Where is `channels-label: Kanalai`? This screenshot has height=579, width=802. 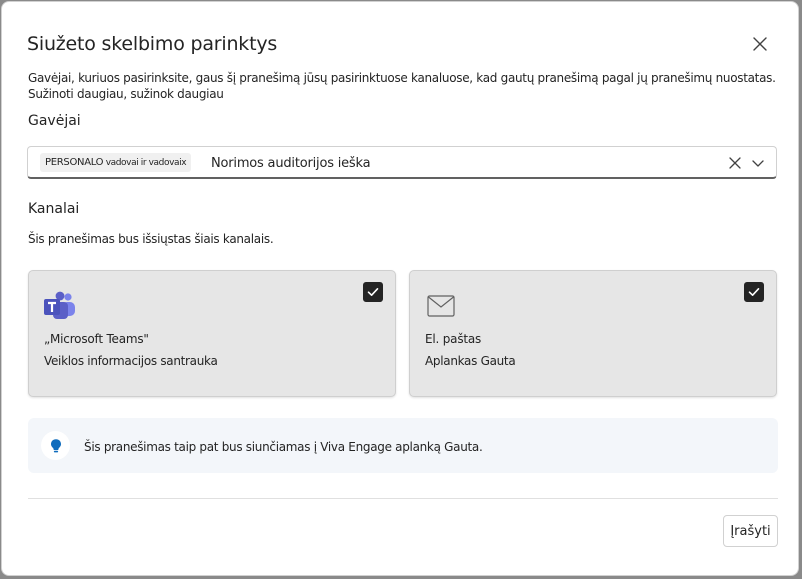 channels-label: Kanalai is located at coordinates (54, 209).